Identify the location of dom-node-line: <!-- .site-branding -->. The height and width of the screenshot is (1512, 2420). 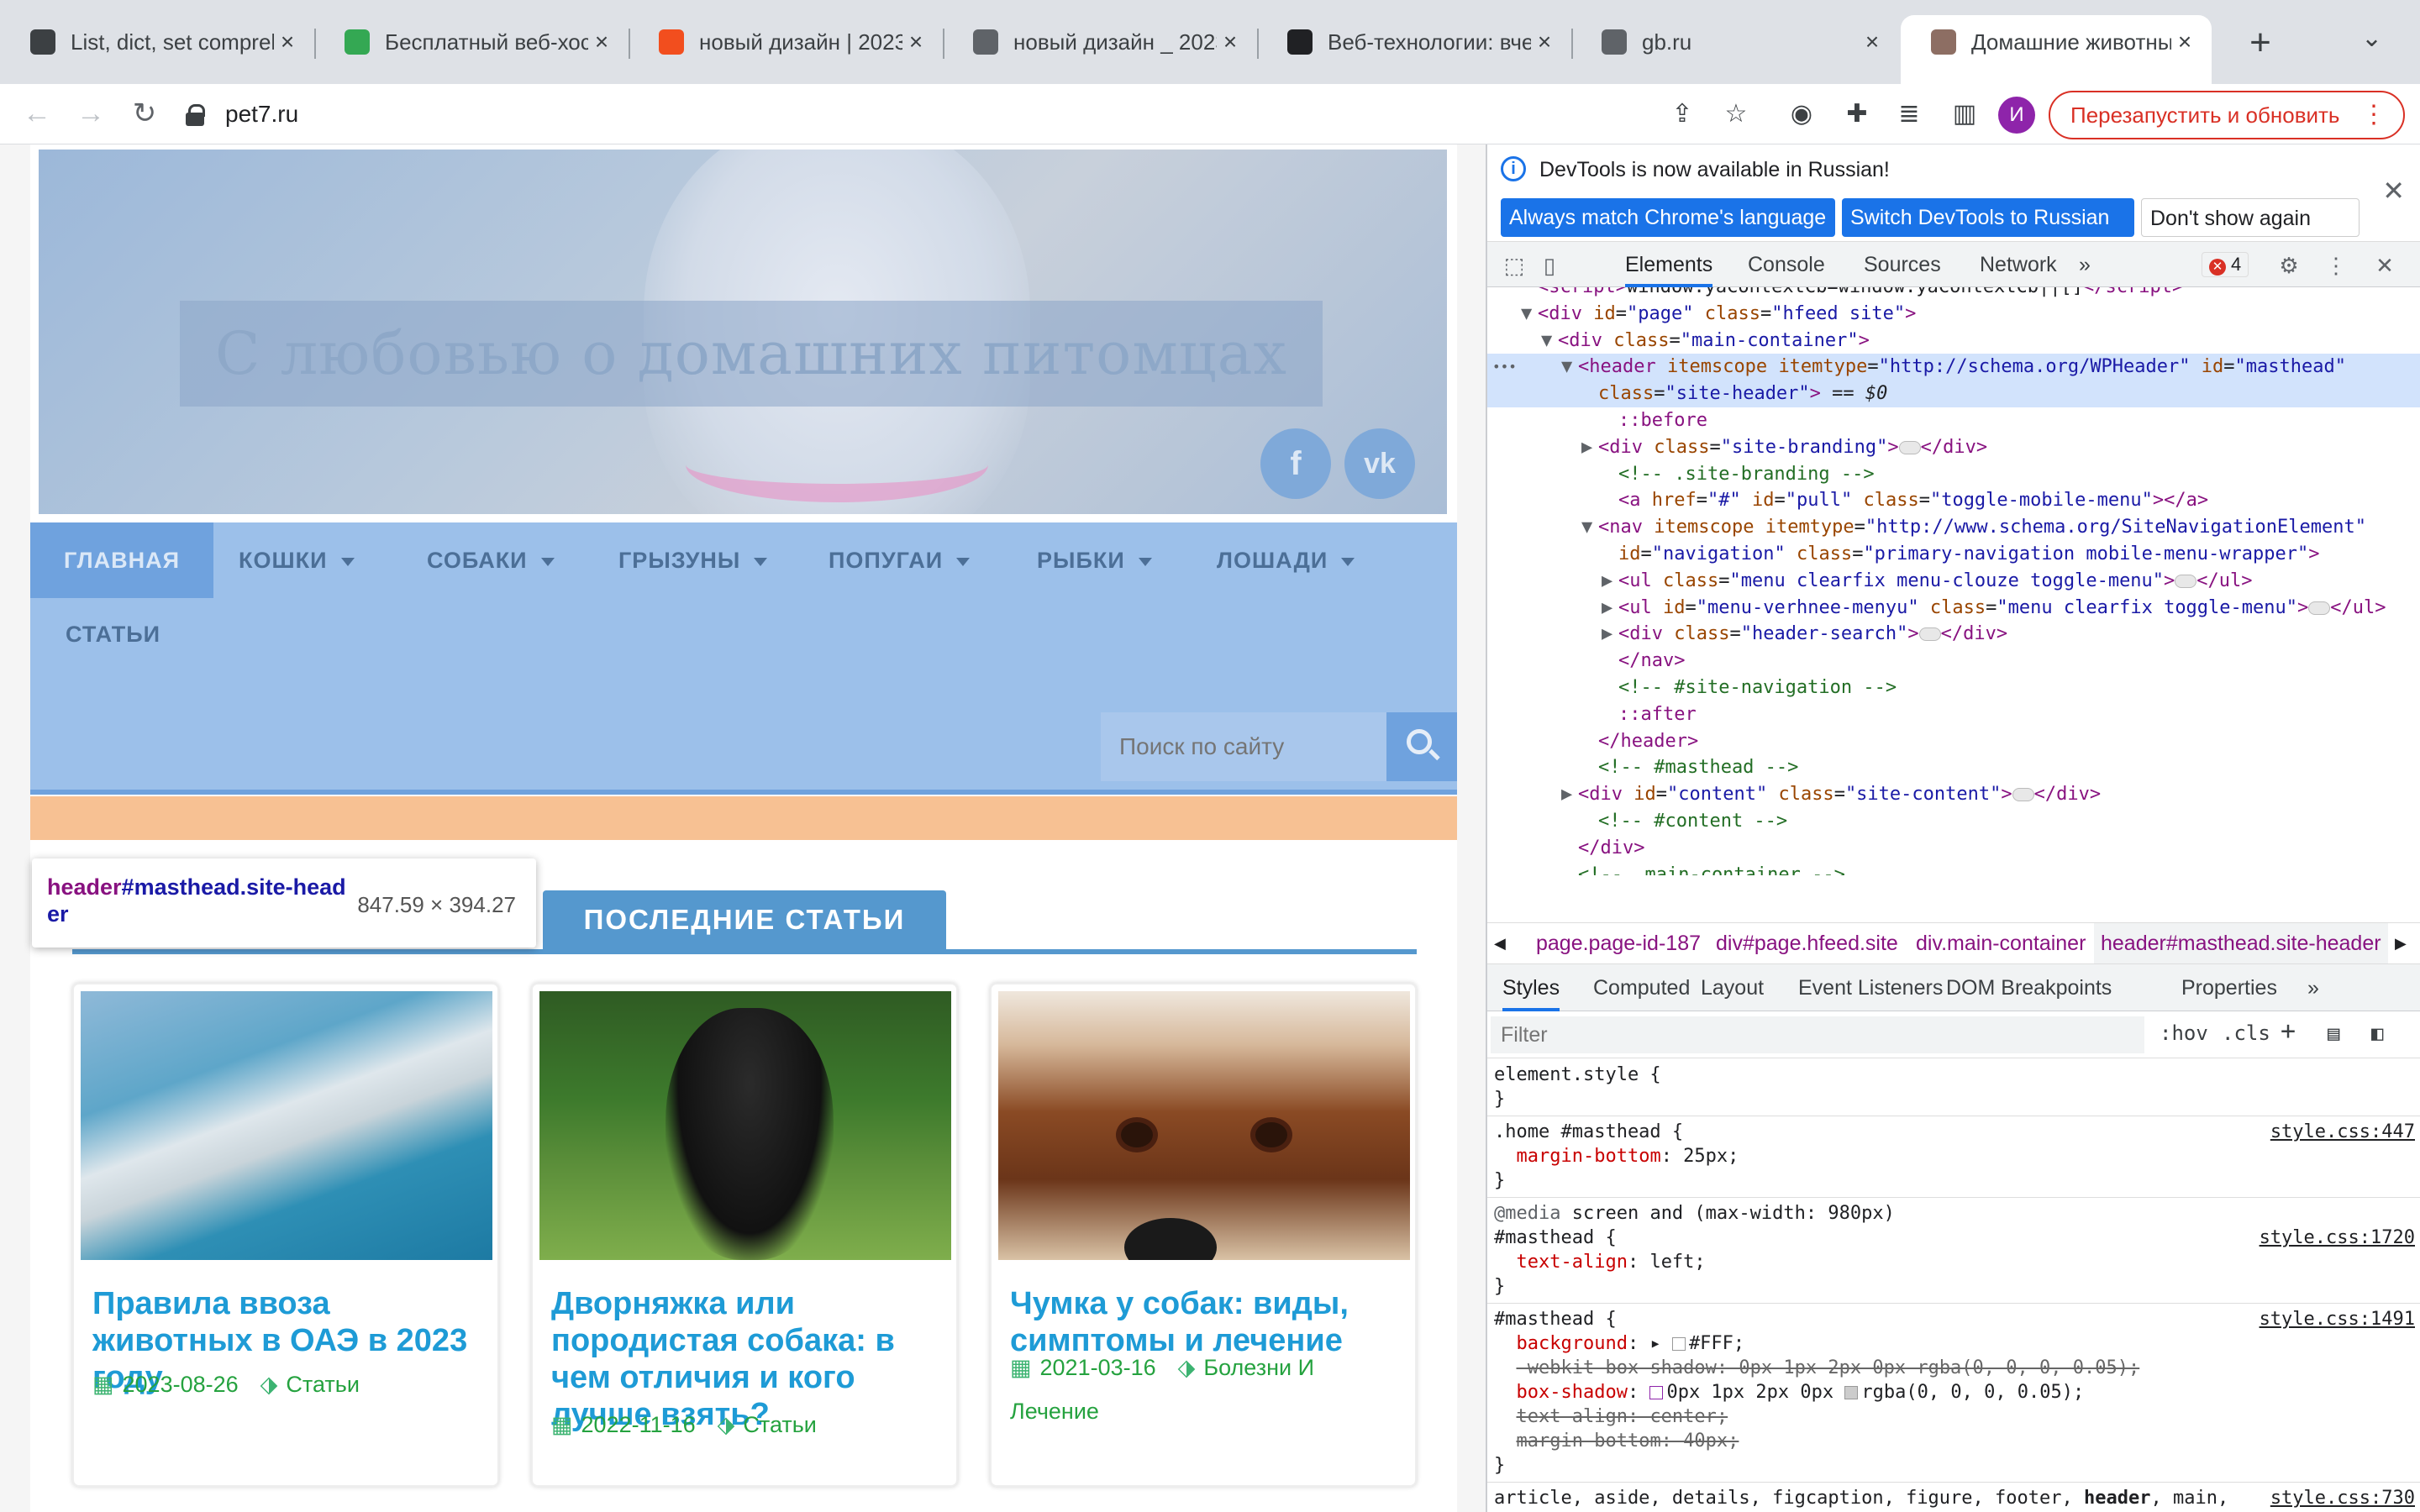
(1953, 474).